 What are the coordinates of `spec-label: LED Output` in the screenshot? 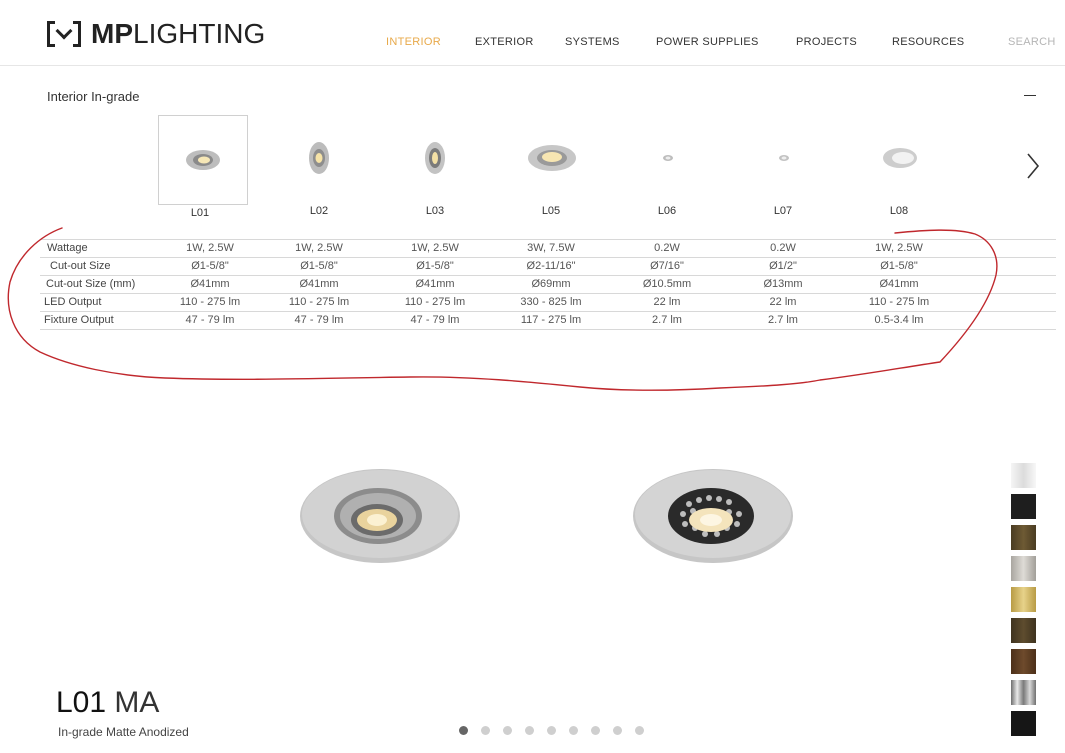 It's located at (73, 302).